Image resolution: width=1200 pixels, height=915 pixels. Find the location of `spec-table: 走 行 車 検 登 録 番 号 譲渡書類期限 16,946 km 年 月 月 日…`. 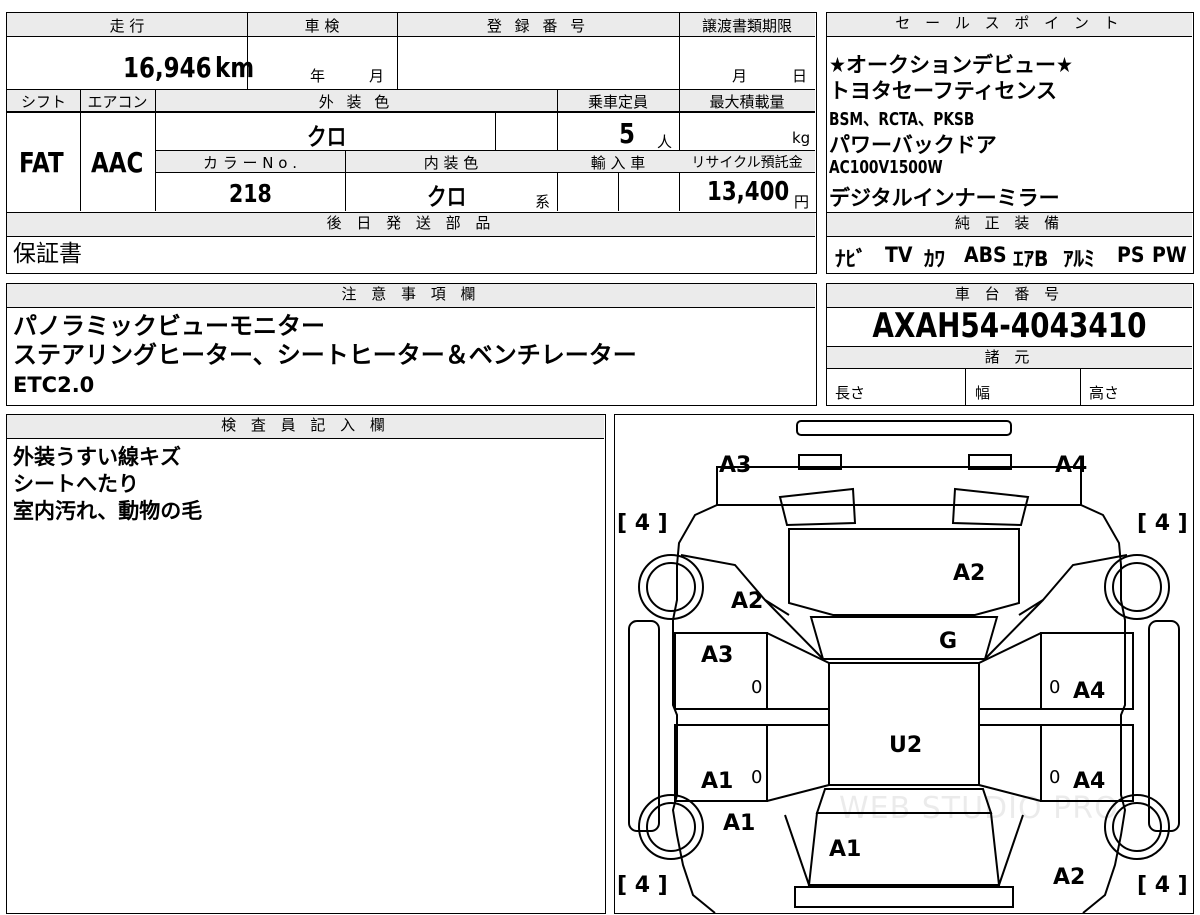

spec-table: 走 行 車 検 登 録 番 号 譲渡書類期限 16,946 km 年 月 月 日… is located at coordinates (411, 112).